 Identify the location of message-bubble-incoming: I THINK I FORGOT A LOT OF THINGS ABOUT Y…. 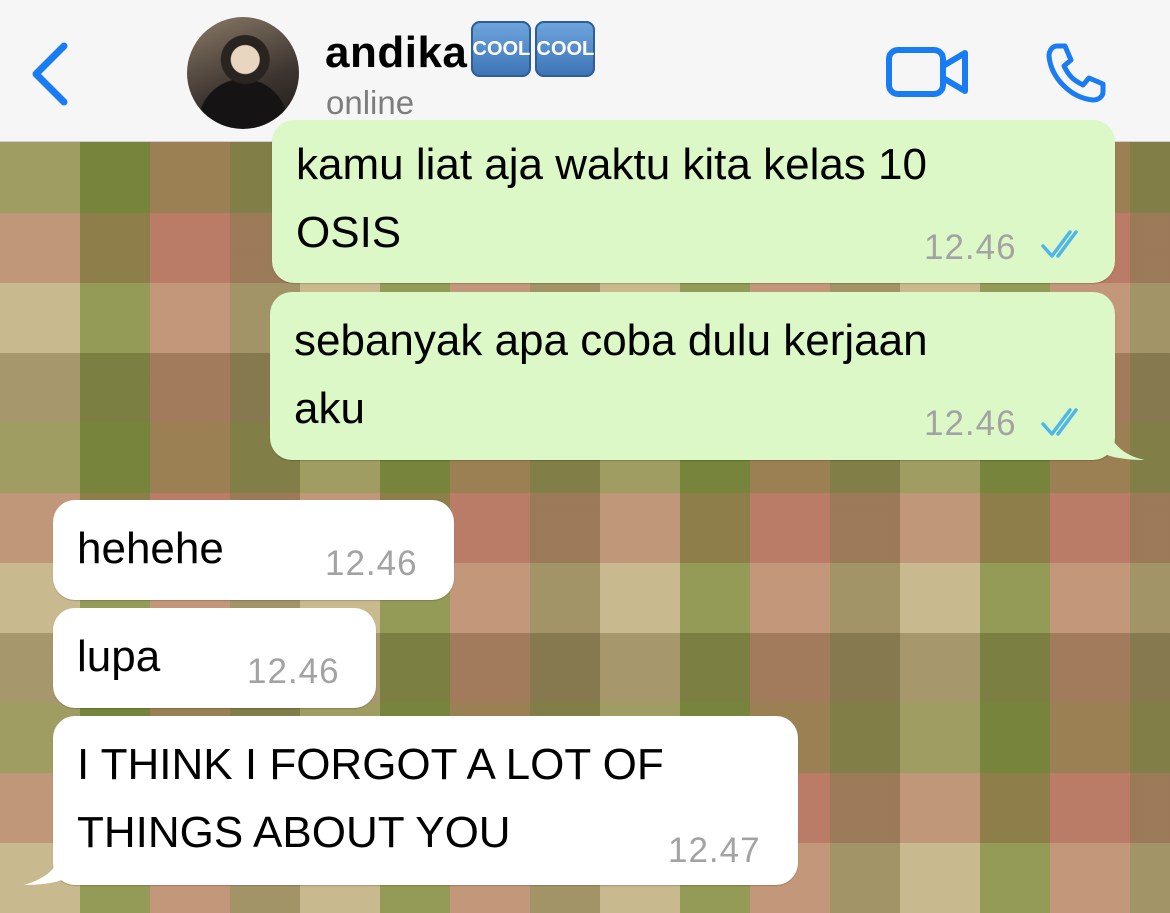
(425, 800).